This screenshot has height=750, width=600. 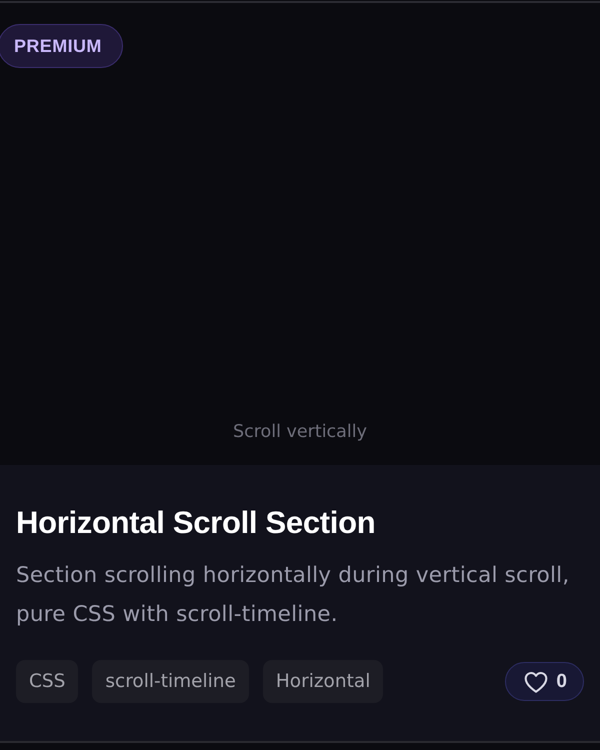 What do you see at coordinates (536, 681) in the screenshot?
I see `heart-icon` at bounding box center [536, 681].